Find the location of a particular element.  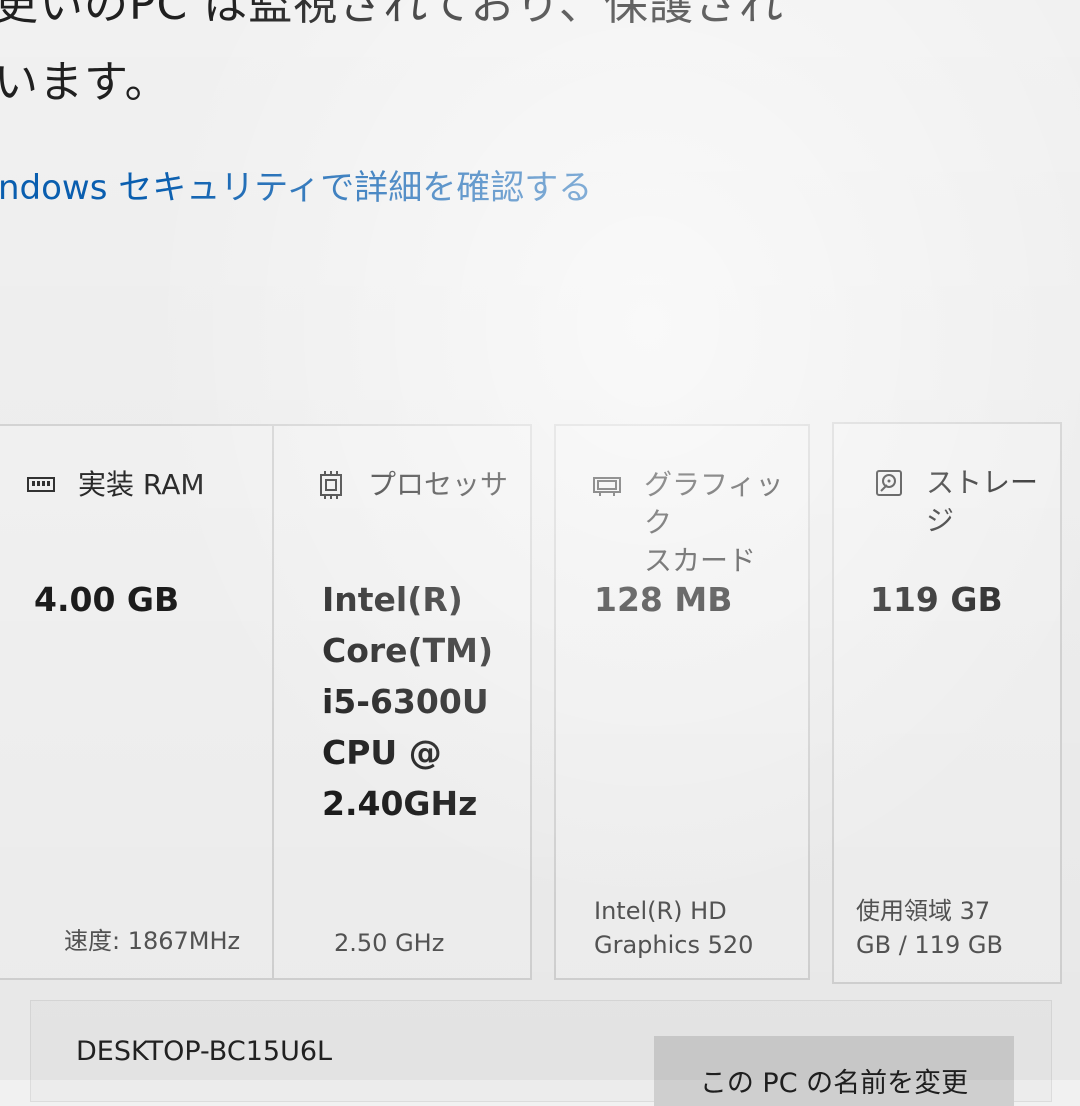

processor-title: プロセッサ is located at coordinates (438, 484).